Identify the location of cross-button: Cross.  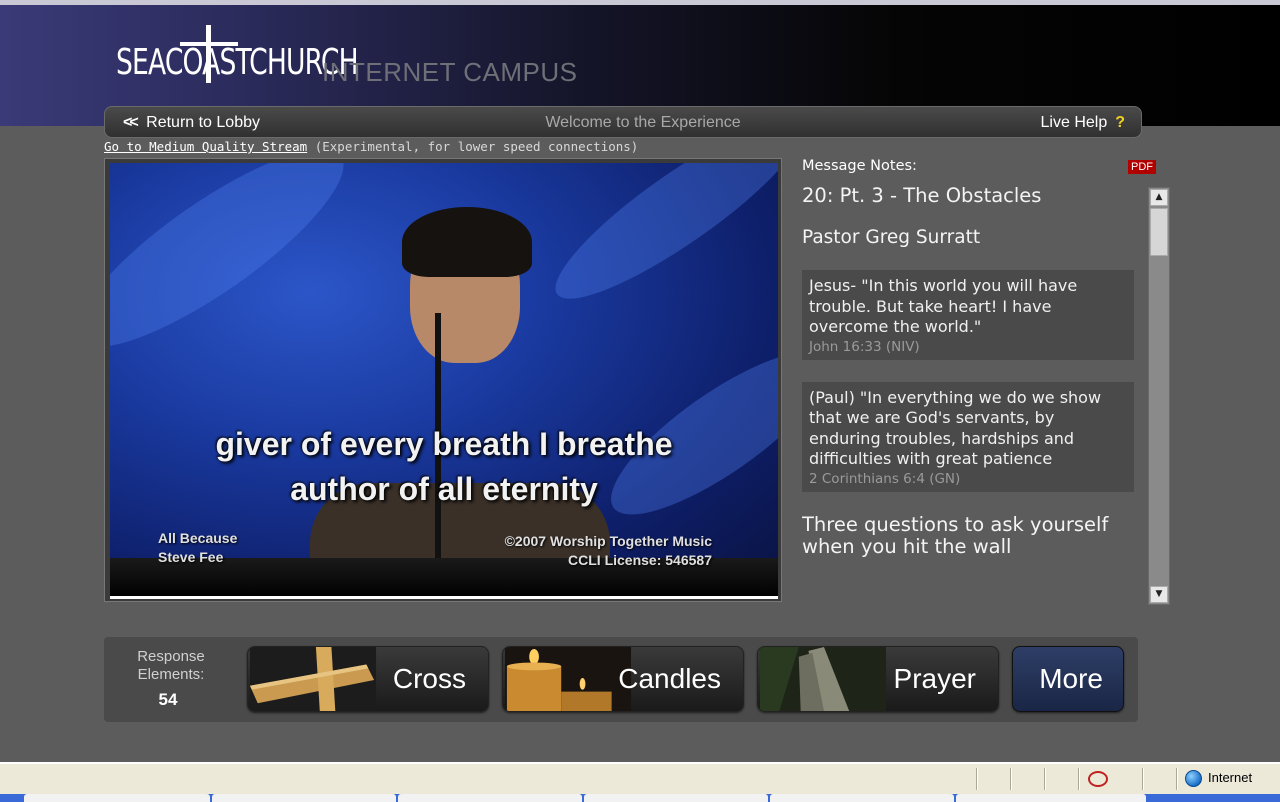
(368, 679).